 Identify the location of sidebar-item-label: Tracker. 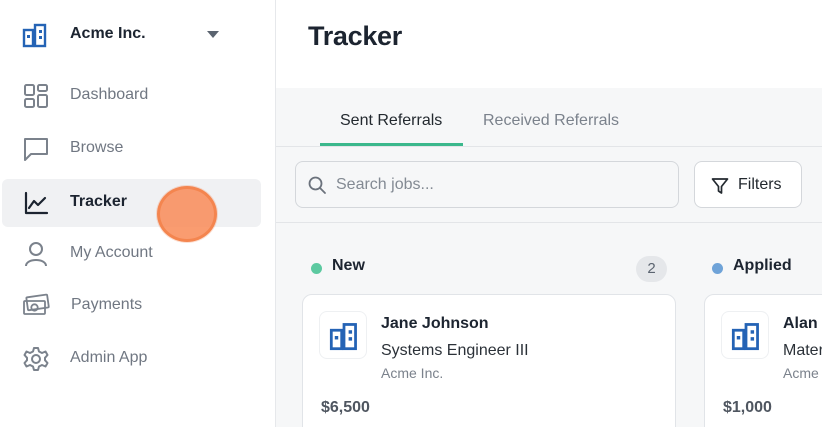
(98, 201).